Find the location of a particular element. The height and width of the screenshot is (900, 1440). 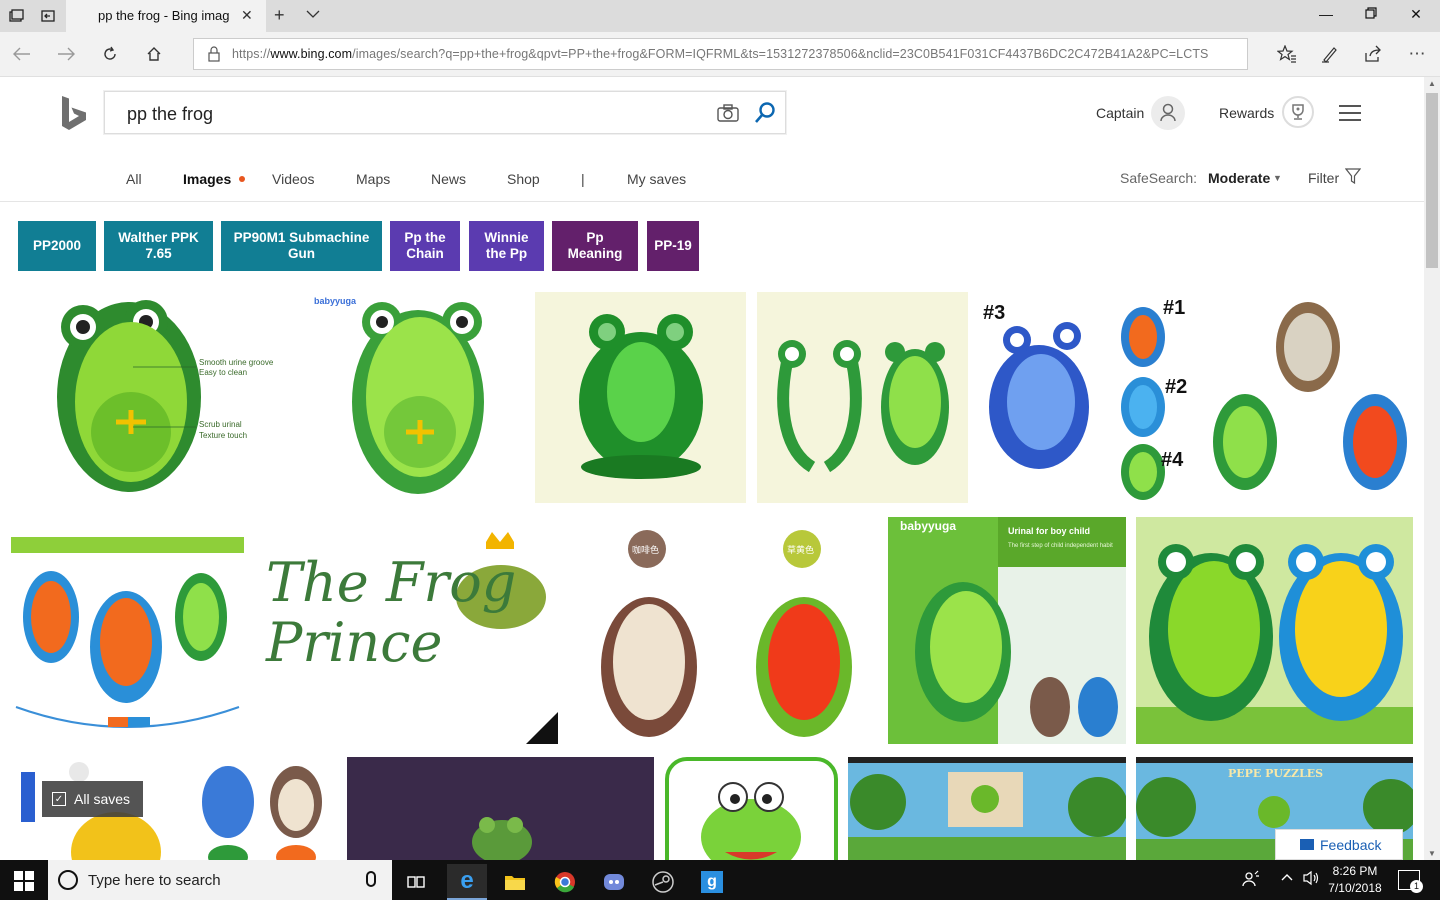

scope-images: Images is located at coordinates (207, 179).